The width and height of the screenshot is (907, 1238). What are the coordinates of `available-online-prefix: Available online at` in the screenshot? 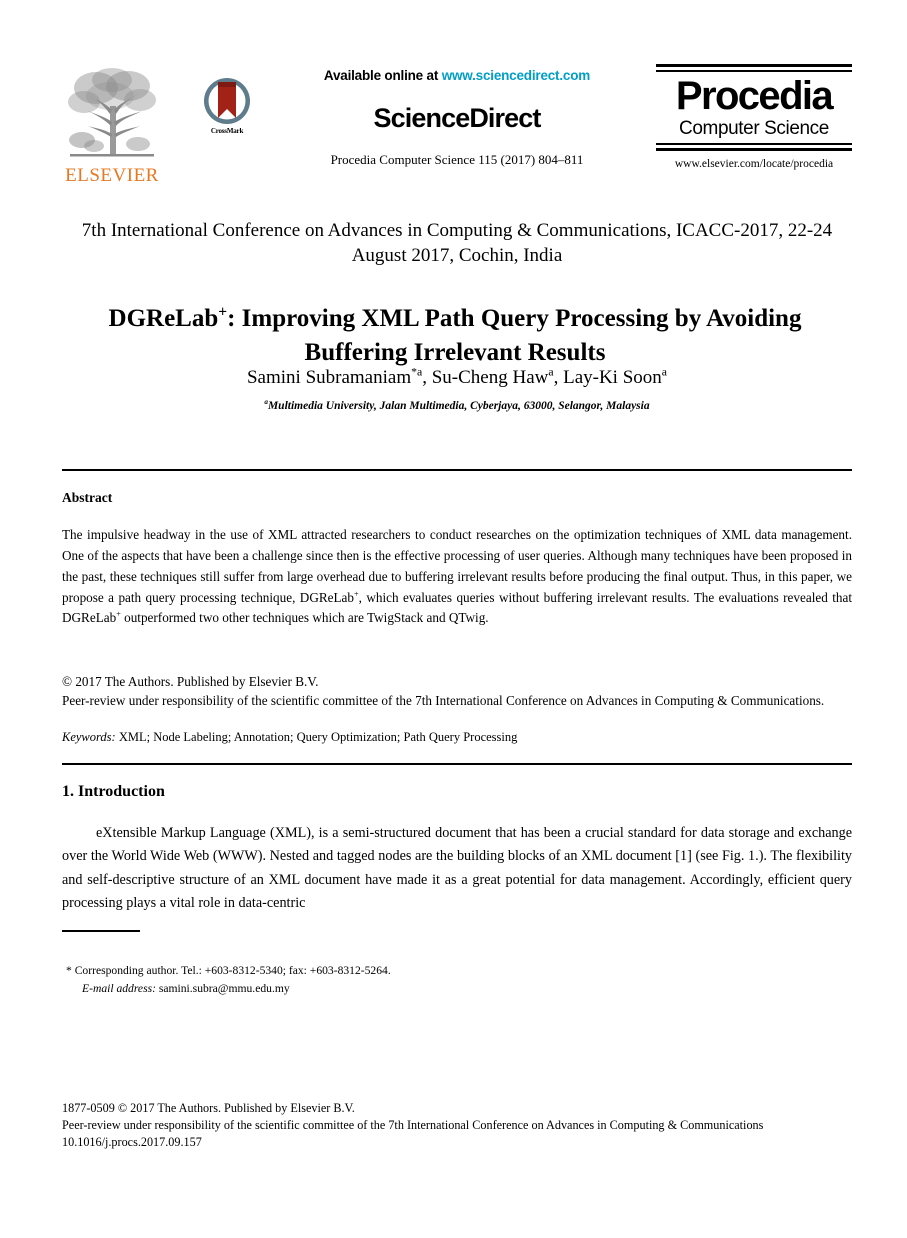 It's located at (382, 75).